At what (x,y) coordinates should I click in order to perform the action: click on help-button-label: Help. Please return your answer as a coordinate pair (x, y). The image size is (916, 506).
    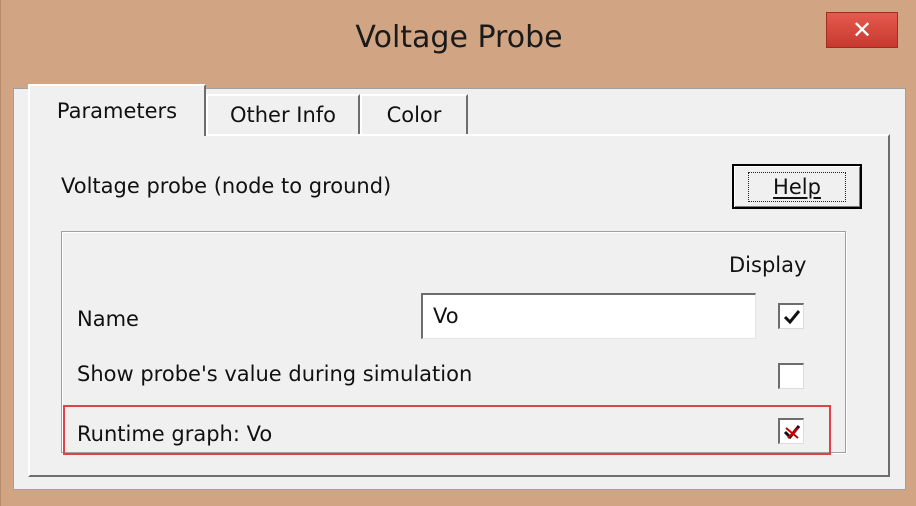
    Looking at the image, I should click on (797, 186).